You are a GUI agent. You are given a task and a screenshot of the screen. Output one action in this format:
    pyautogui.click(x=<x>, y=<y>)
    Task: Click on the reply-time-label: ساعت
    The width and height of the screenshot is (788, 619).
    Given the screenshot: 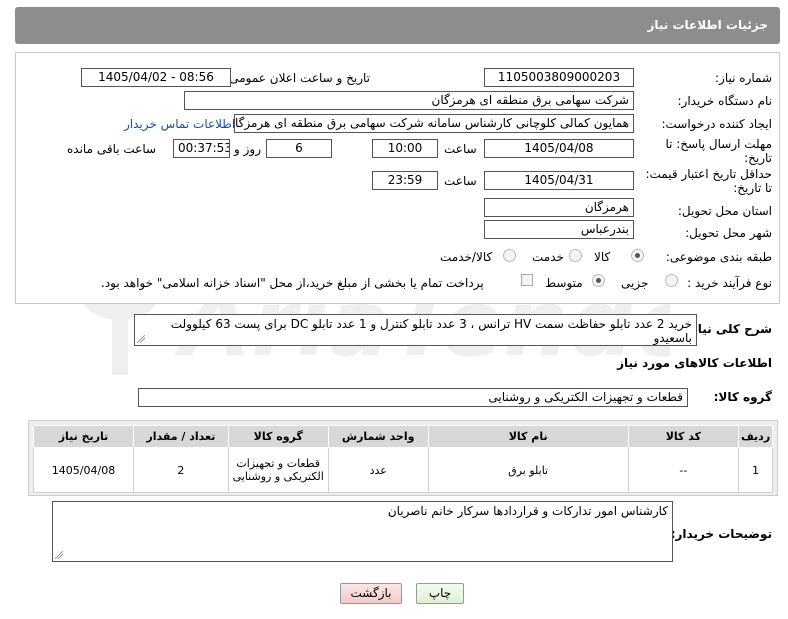 What is the action you would take?
    pyautogui.click(x=460, y=149)
    